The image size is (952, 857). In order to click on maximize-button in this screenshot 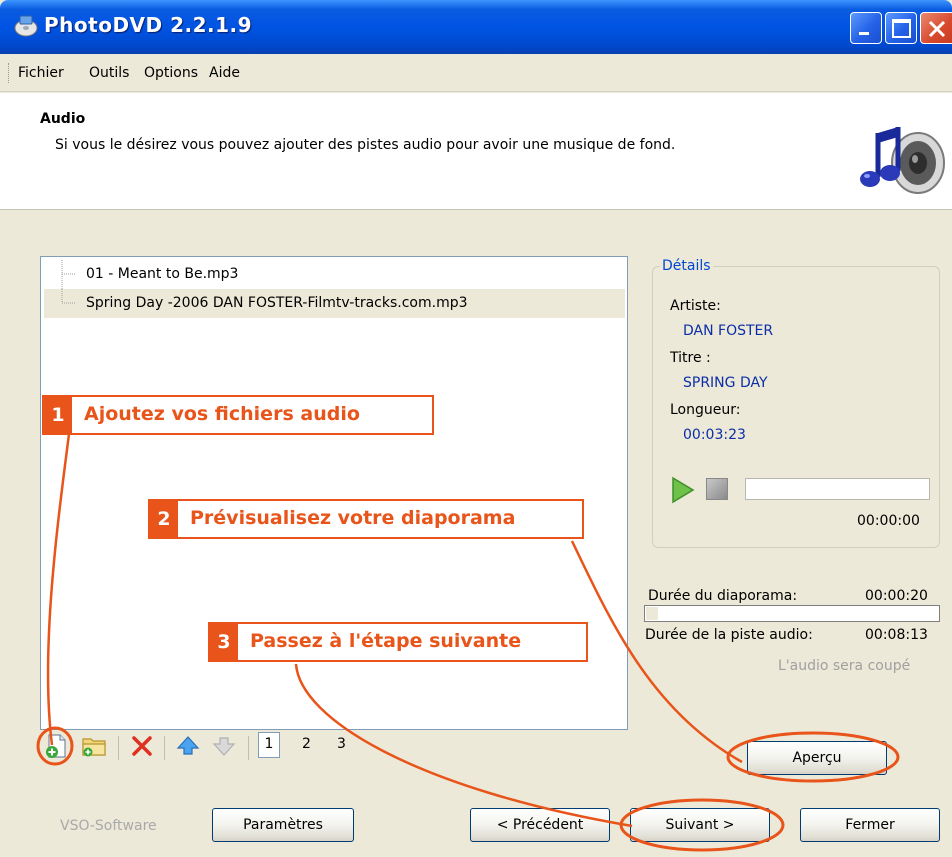, I will do `click(901, 28)`.